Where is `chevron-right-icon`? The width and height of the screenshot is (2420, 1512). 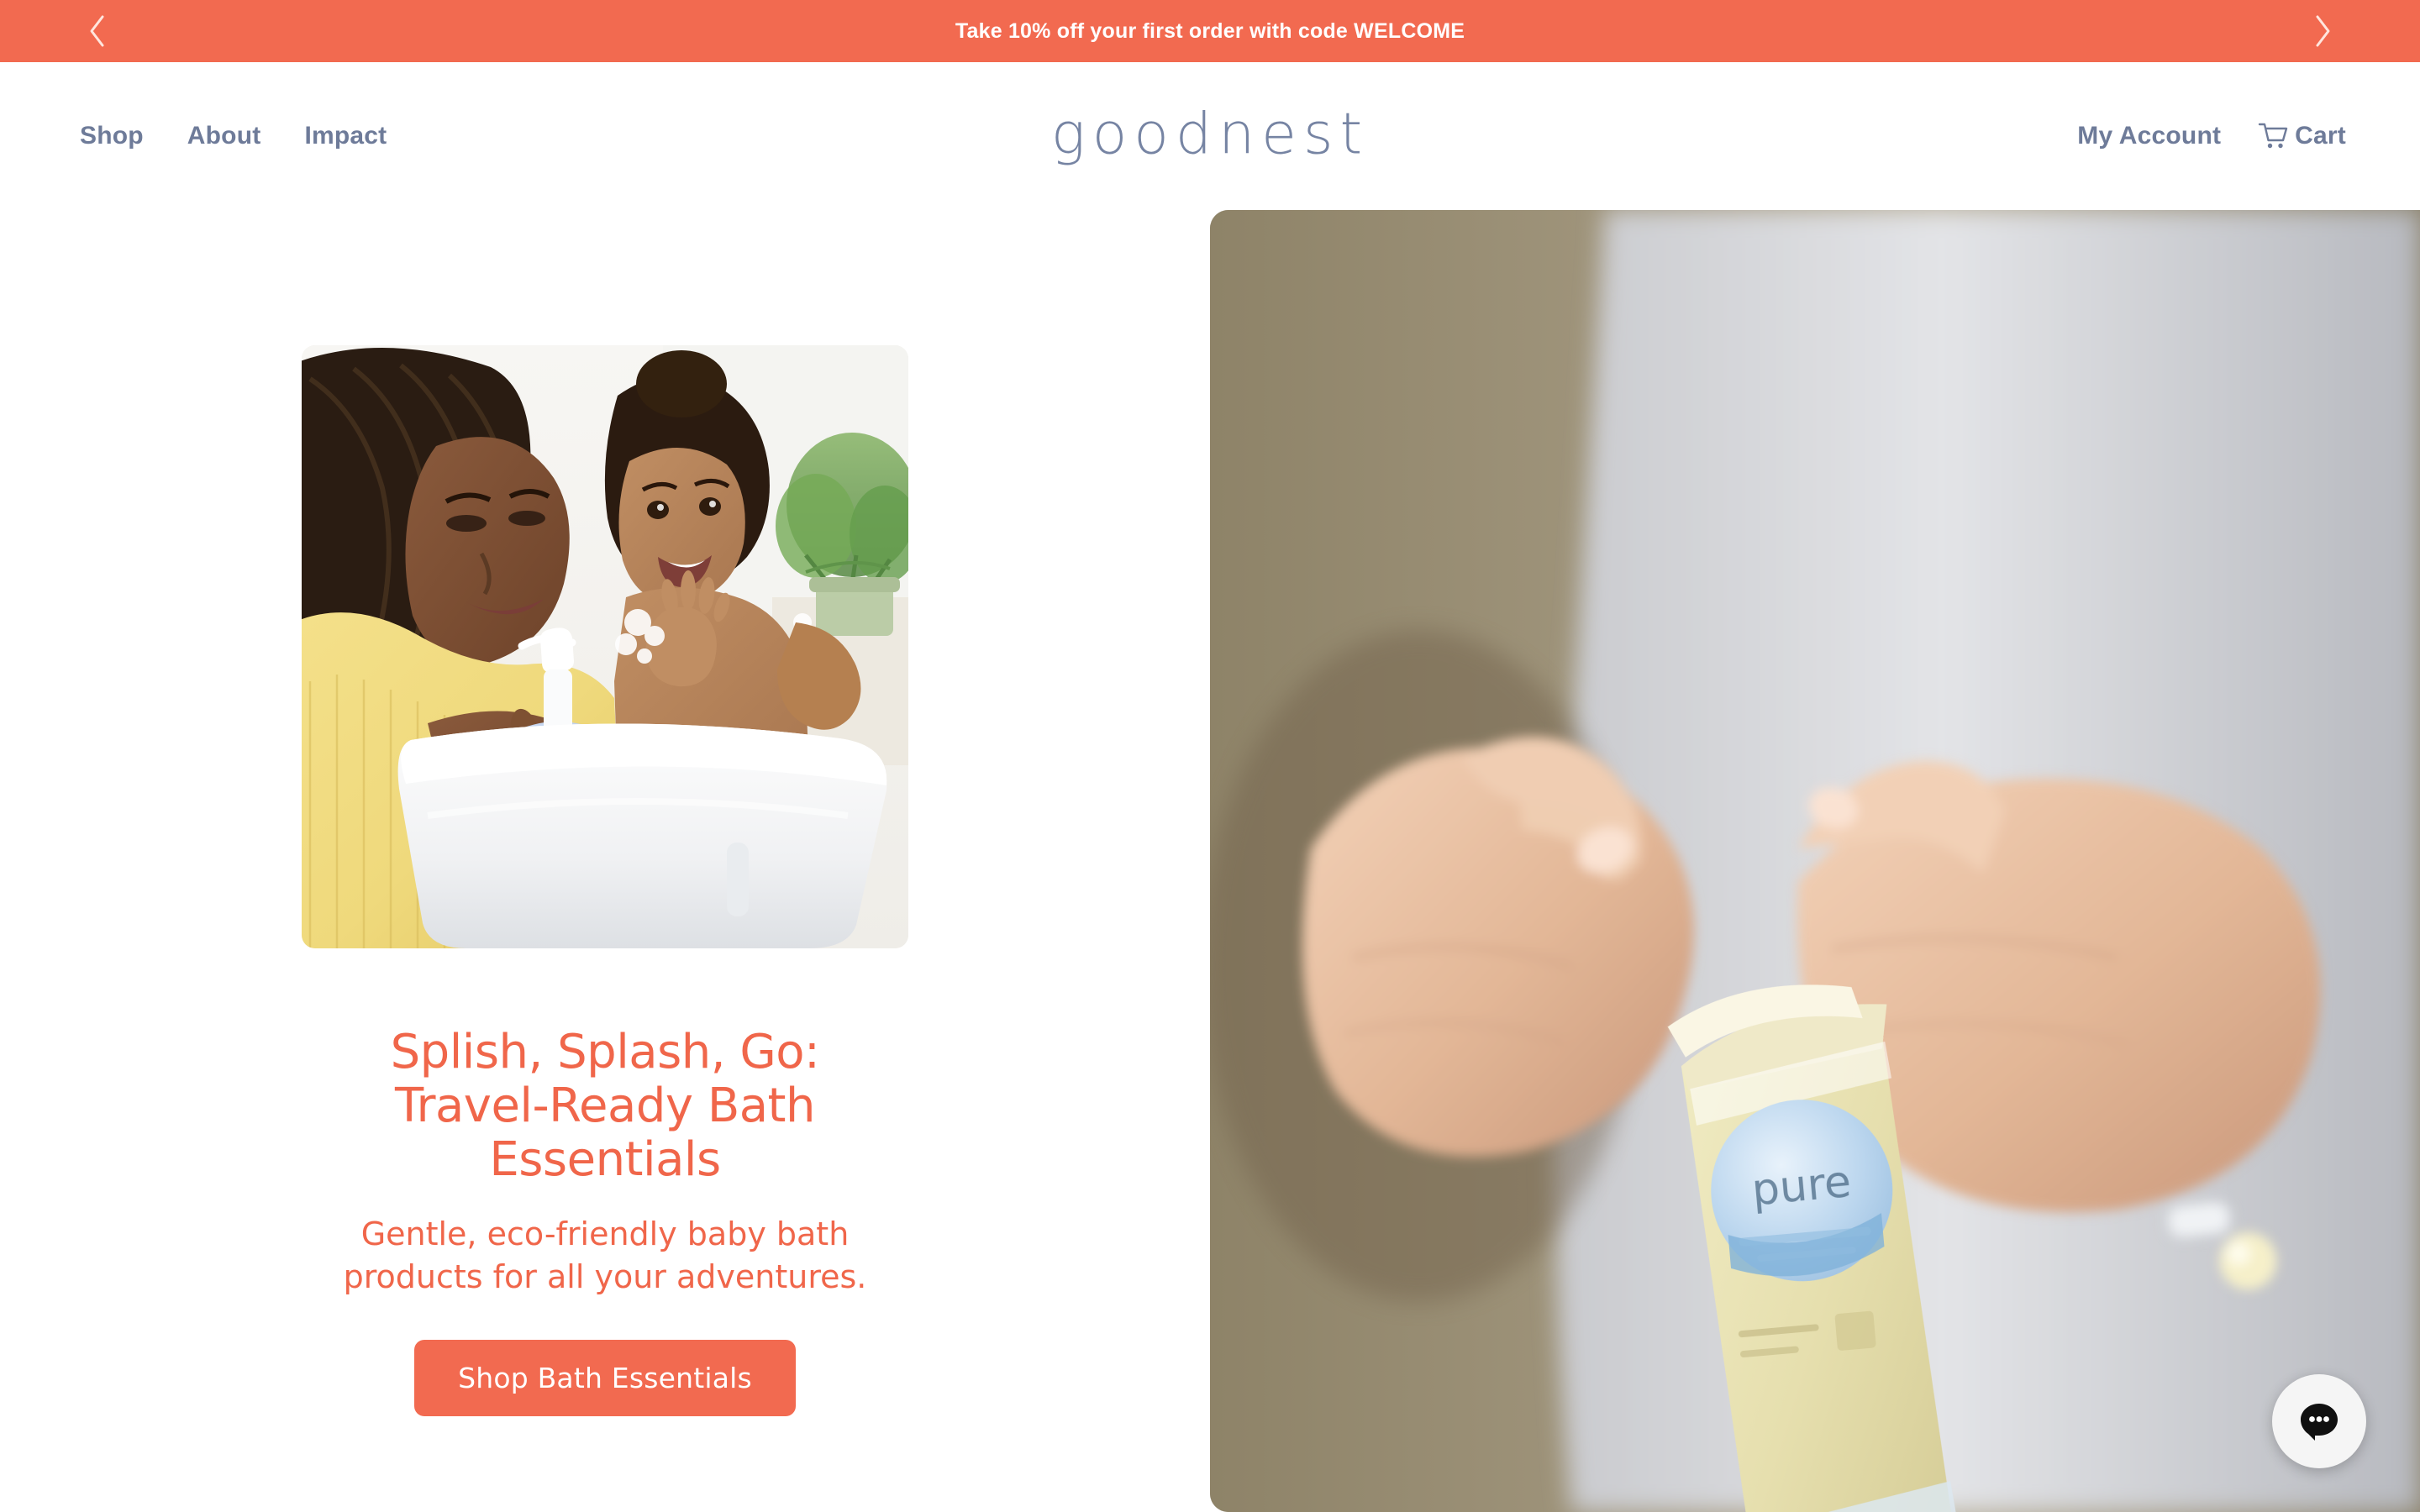 chevron-right-icon is located at coordinates (2323, 31).